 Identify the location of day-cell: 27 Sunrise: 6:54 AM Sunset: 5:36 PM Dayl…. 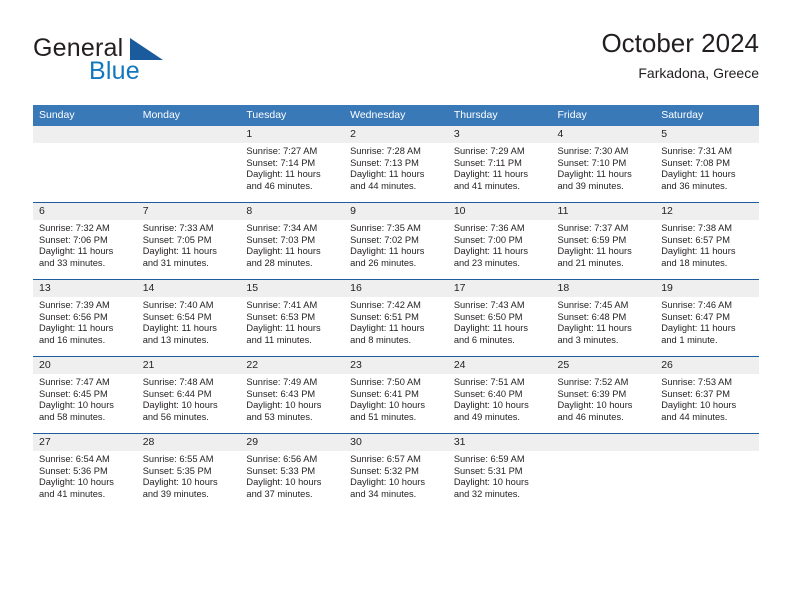
(85, 471).